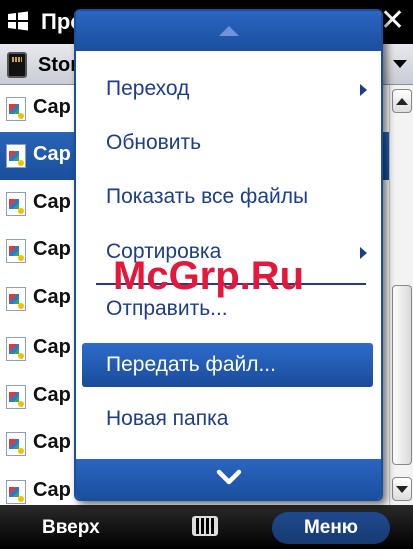 Image resolution: width=413 pixels, height=549 pixels. I want to click on storage-card-icon, so click(17, 65).